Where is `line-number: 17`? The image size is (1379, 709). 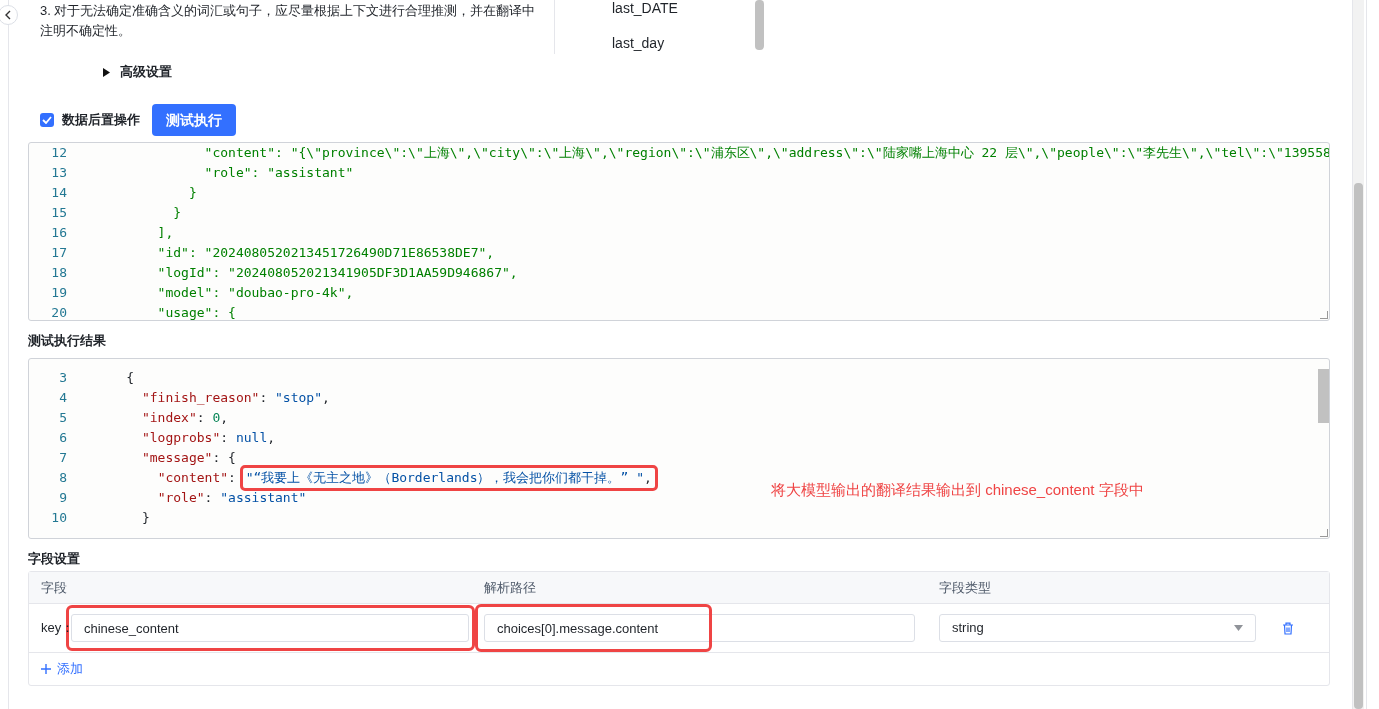
line-number: 17 is located at coordinates (58, 253).